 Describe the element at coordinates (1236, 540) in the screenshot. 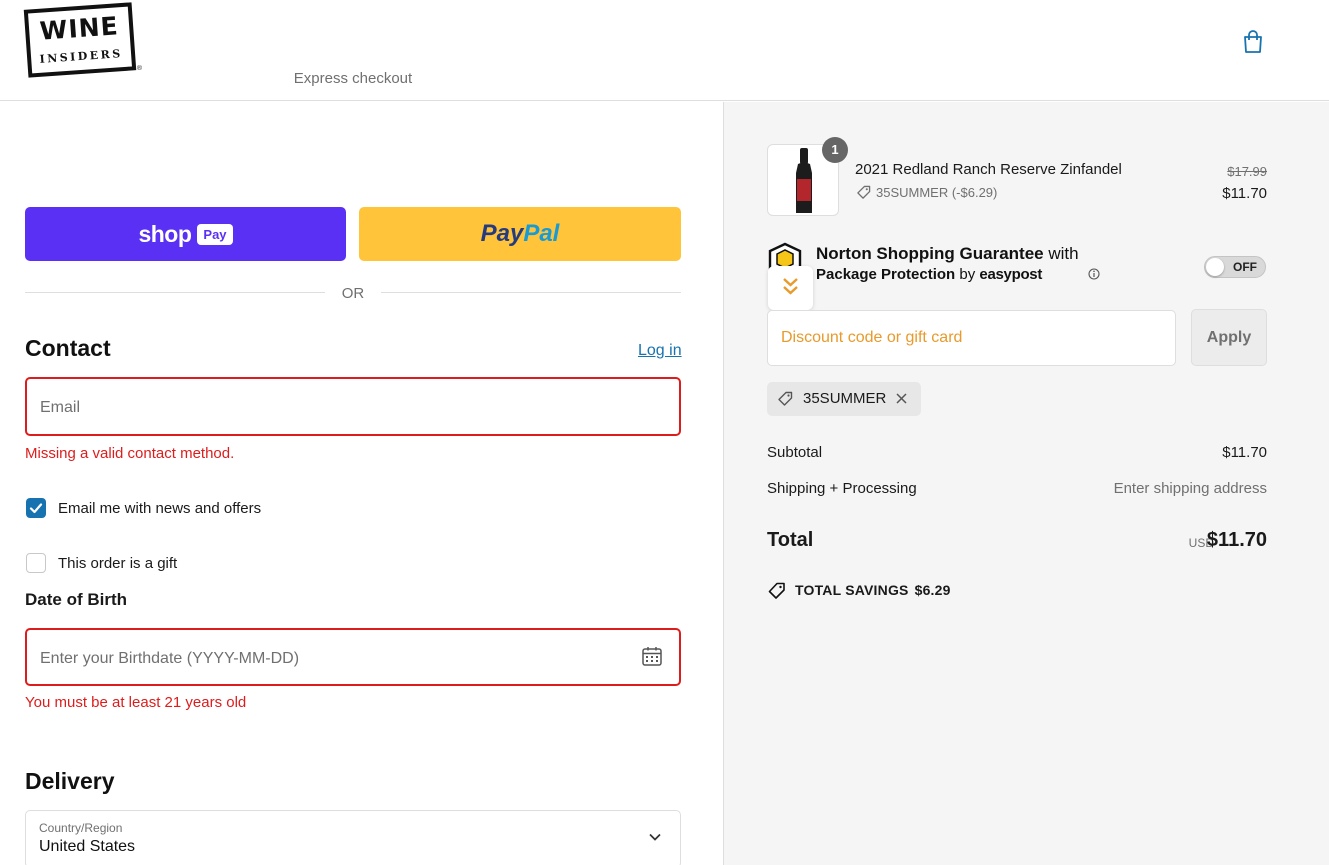

I see `total-value: $11.70` at that location.